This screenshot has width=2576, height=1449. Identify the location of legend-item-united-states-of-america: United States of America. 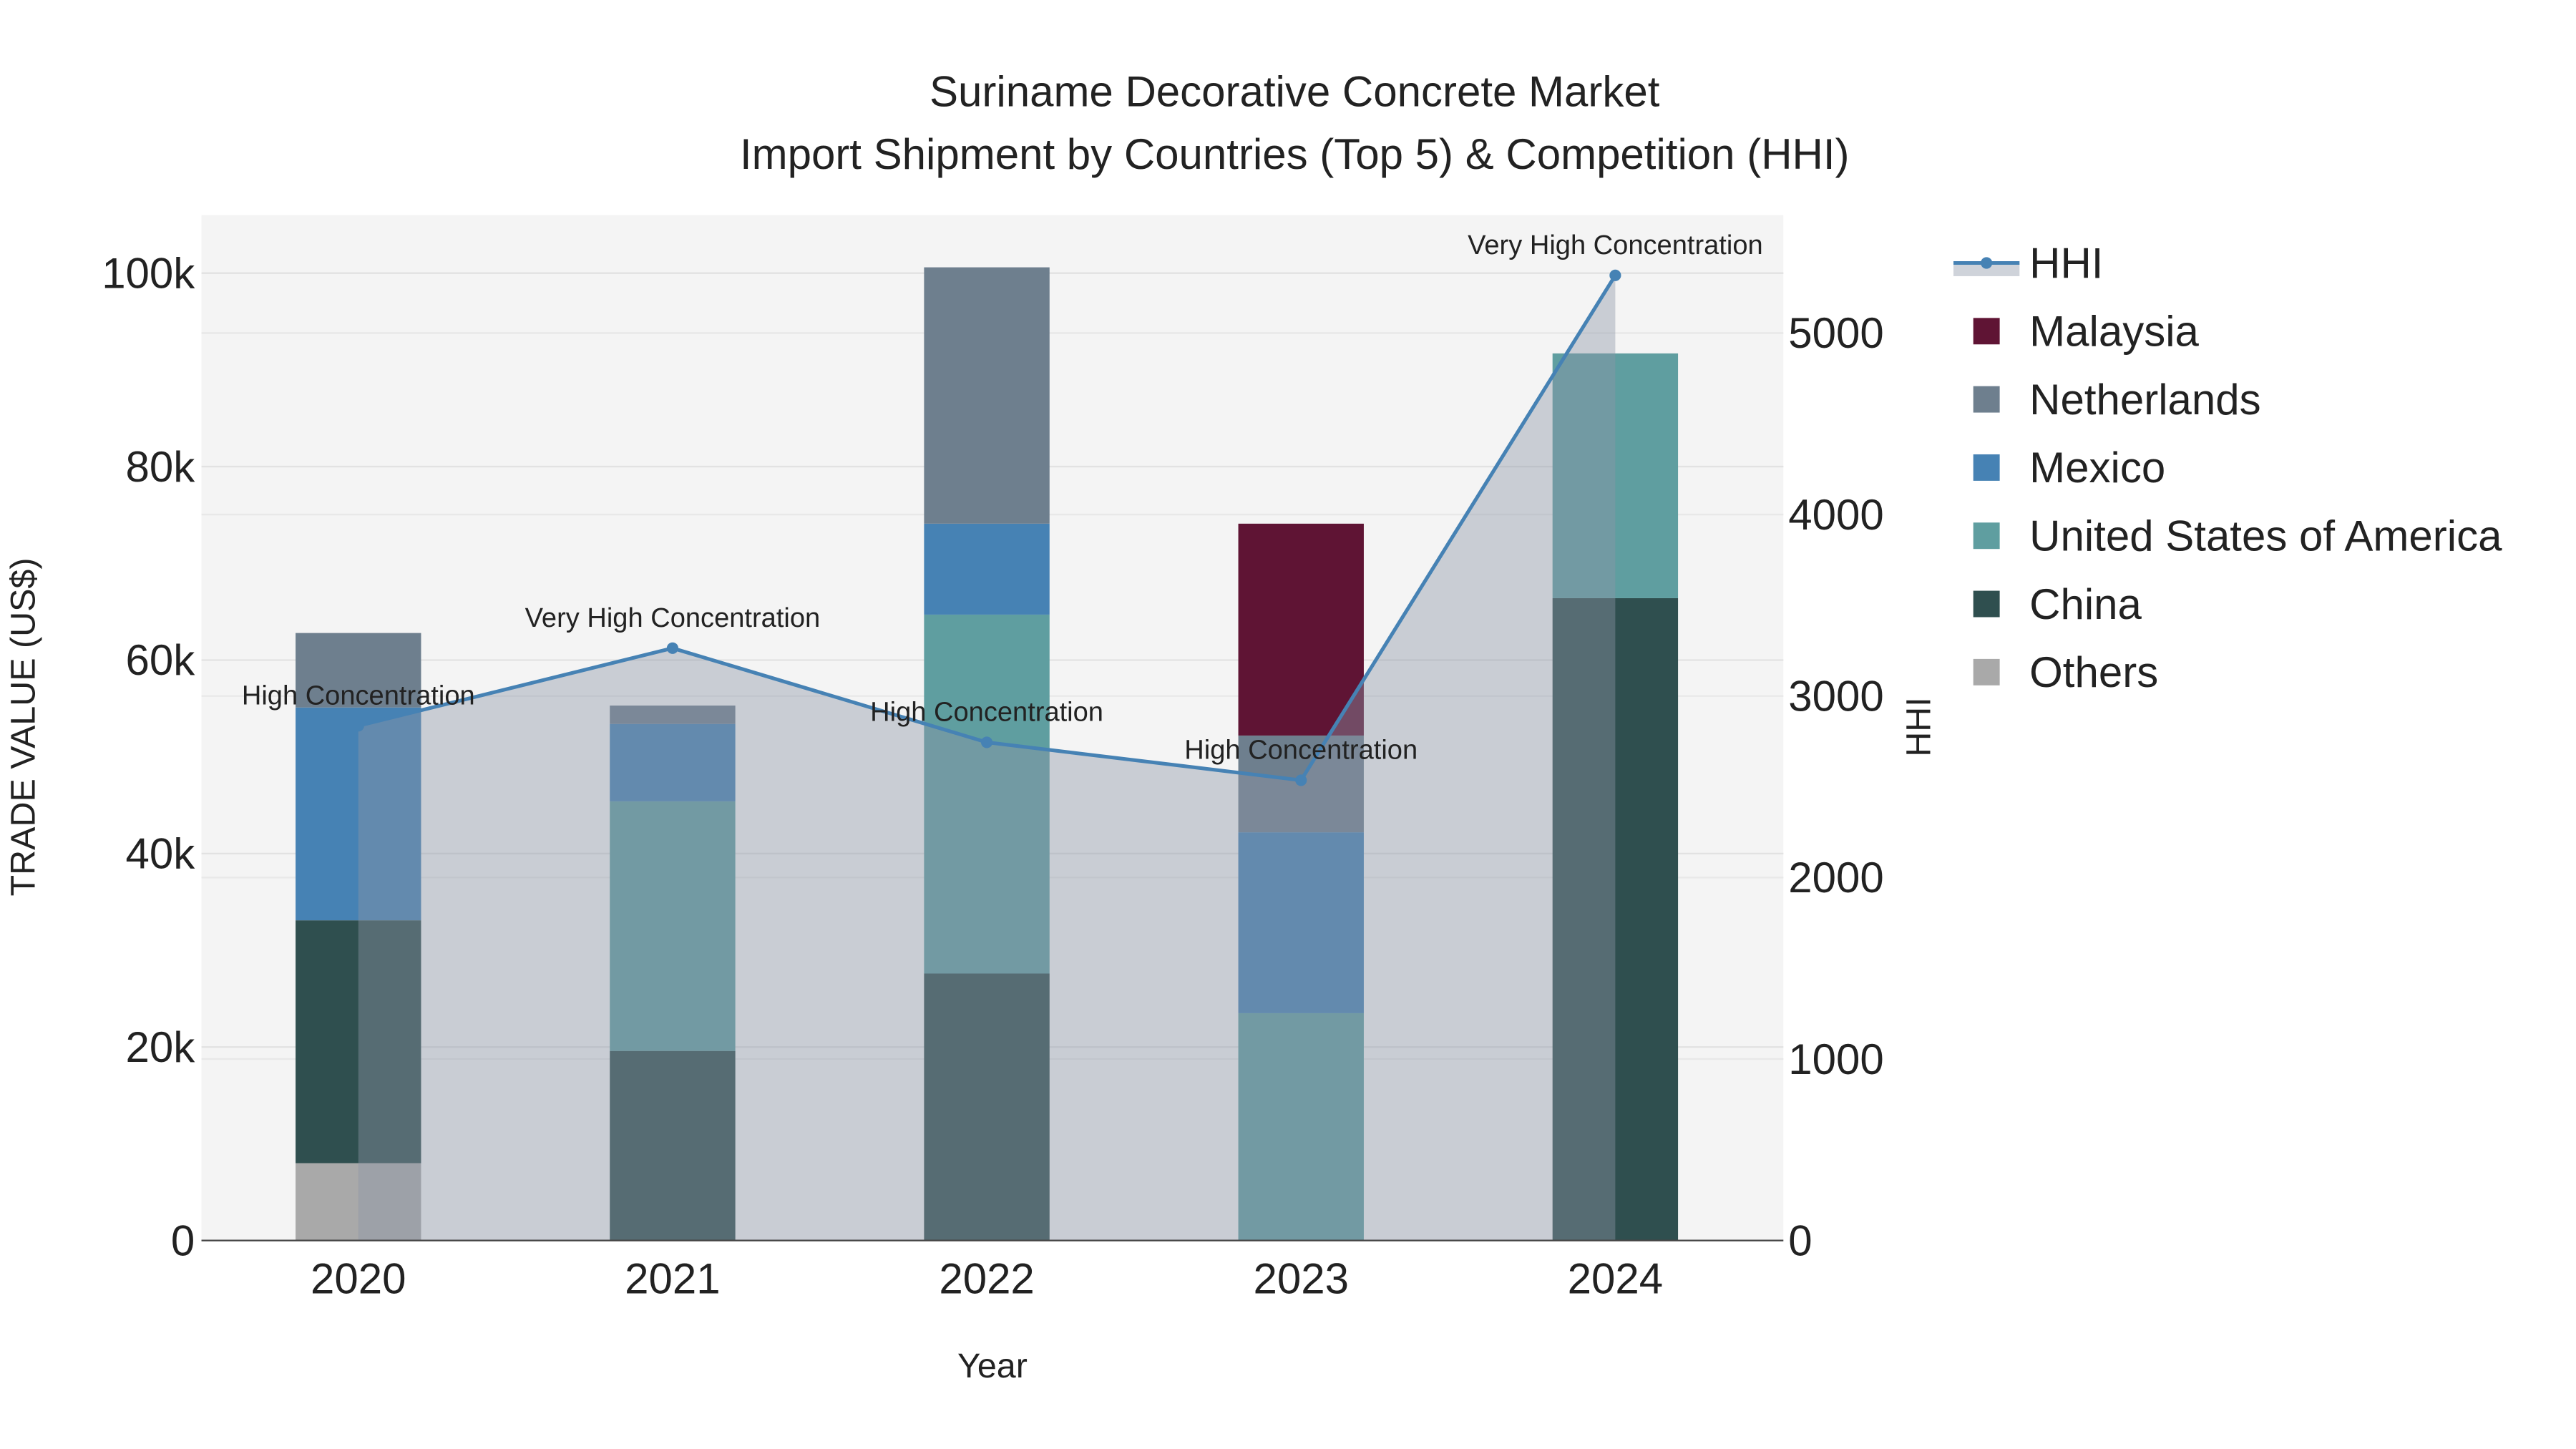
(2237, 536).